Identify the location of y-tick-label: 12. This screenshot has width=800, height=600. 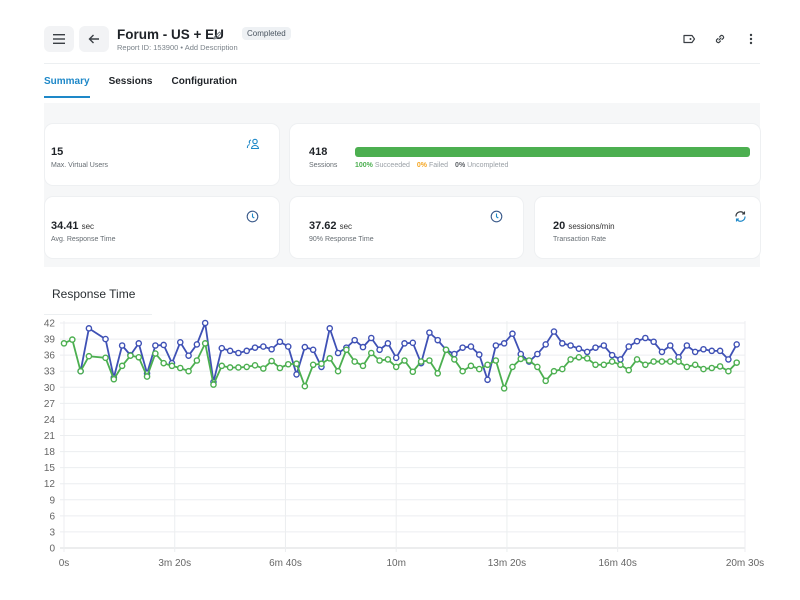
(50, 484).